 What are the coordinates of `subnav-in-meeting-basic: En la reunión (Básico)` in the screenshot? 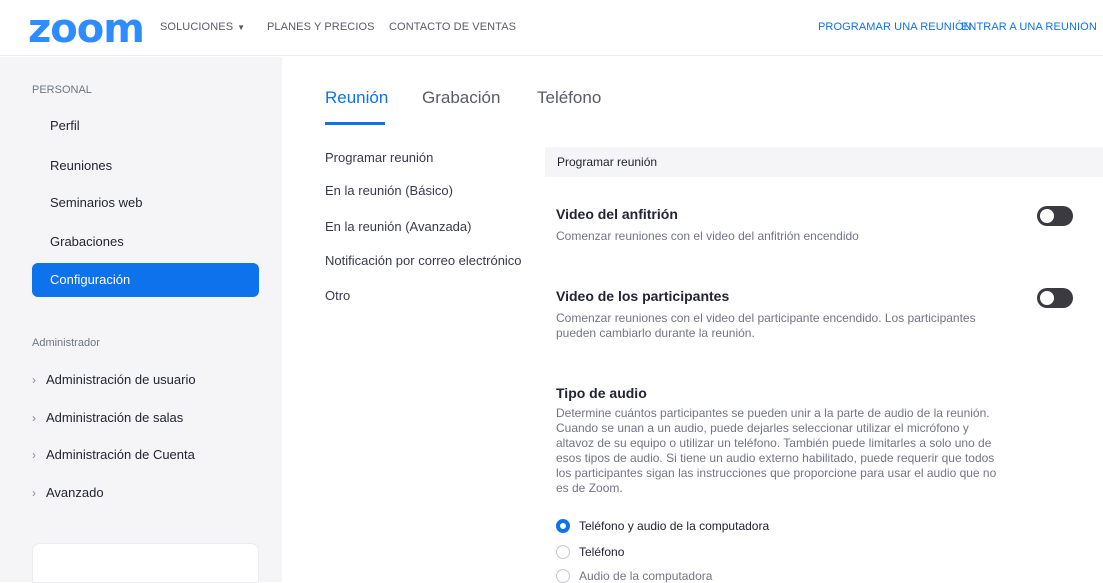 It's located at (389, 190).